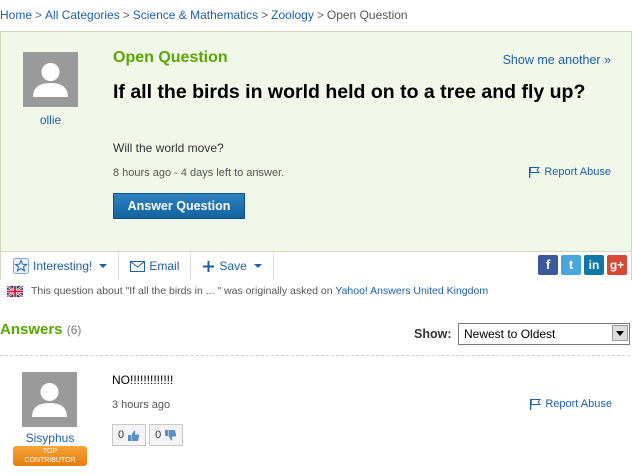 The width and height of the screenshot is (632, 475). What do you see at coordinates (367, 15) in the screenshot?
I see `breadcrumb-current: Open Question` at bounding box center [367, 15].